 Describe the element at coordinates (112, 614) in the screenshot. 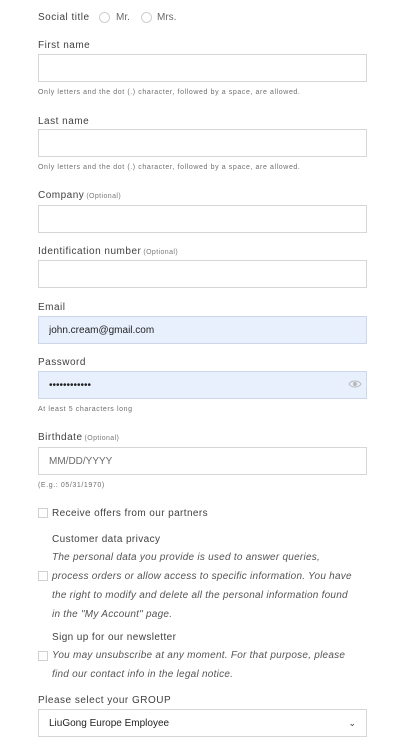

I see `privacy-line: in the "My Account" page.` at that location.